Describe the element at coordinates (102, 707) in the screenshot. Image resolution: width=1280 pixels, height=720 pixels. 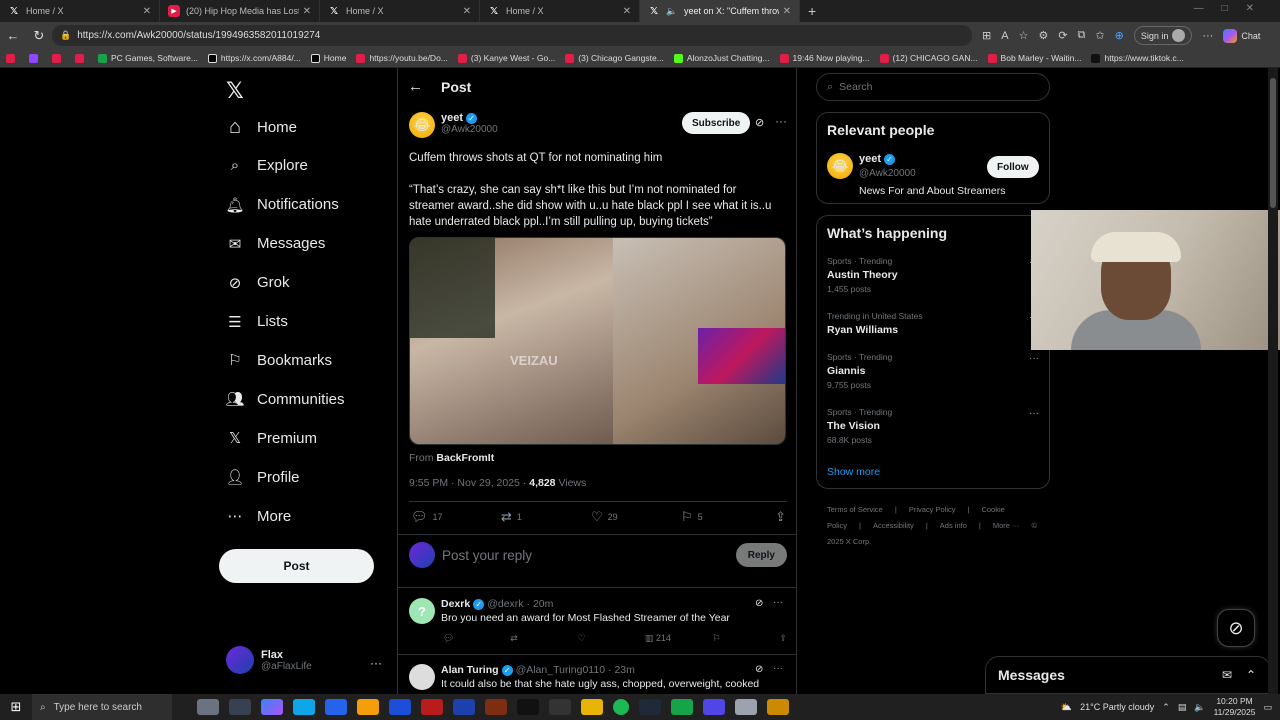
I see `taskbar-search: ⌕ Type here to search` at that location.